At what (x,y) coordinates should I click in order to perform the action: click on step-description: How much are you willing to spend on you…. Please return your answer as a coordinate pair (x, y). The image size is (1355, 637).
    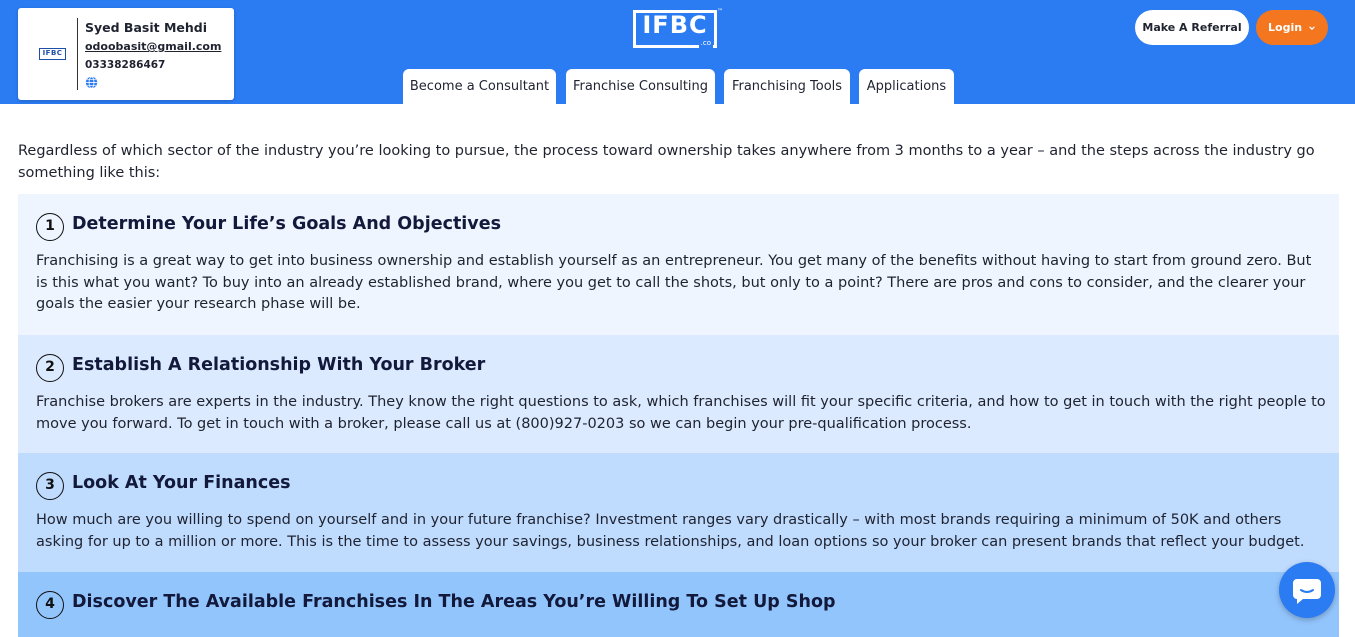
    Looking at the image, I should click on (670, 531).